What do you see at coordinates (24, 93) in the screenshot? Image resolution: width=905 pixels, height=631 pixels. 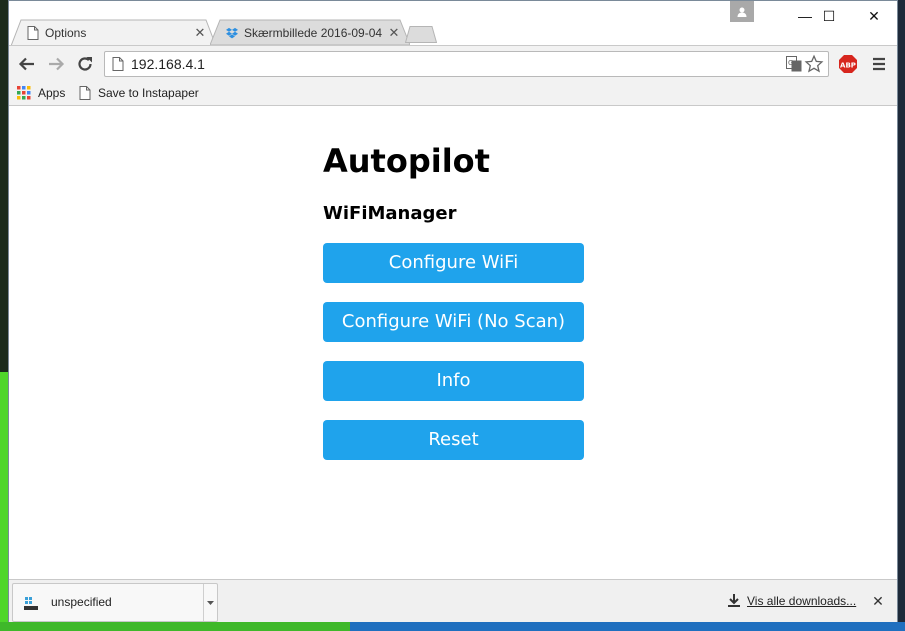 I see `apps-grid-icon` at bounding box center [24, 93].